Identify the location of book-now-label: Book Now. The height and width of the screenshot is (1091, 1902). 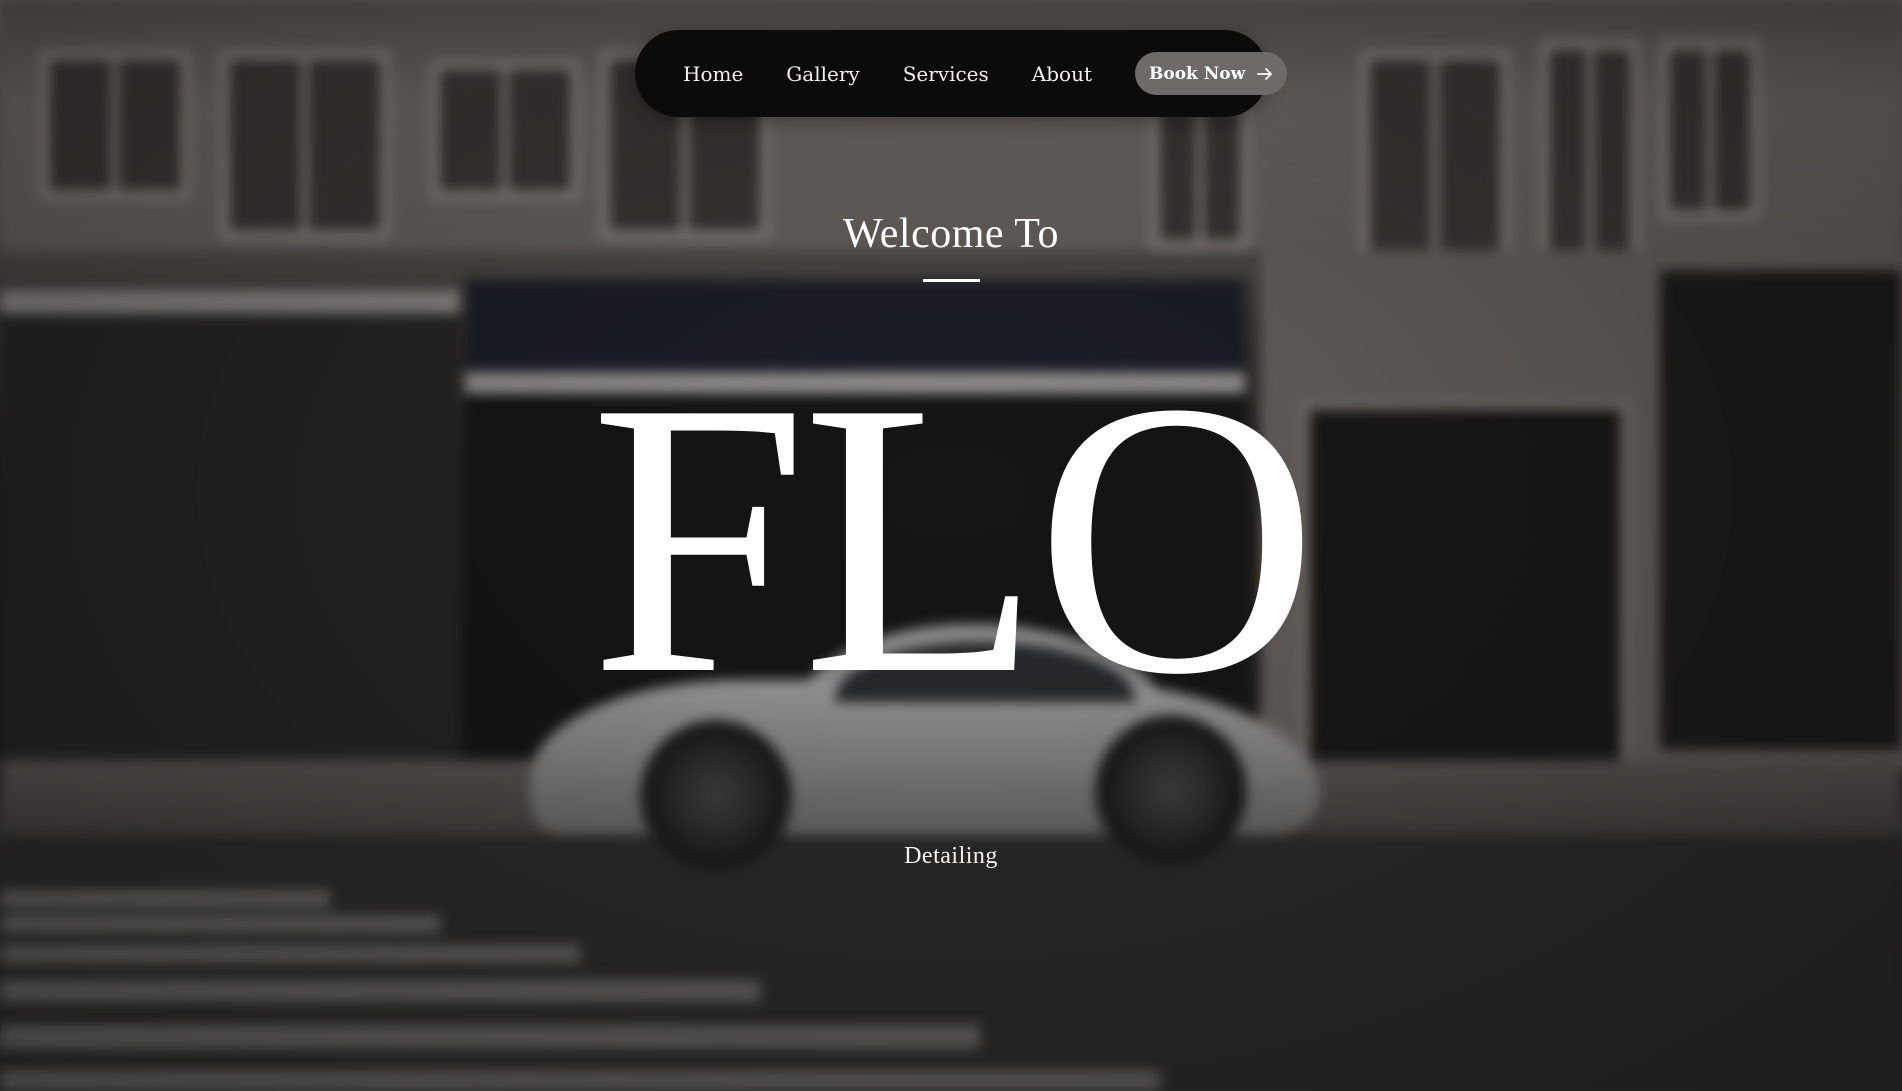
(1197, 73).